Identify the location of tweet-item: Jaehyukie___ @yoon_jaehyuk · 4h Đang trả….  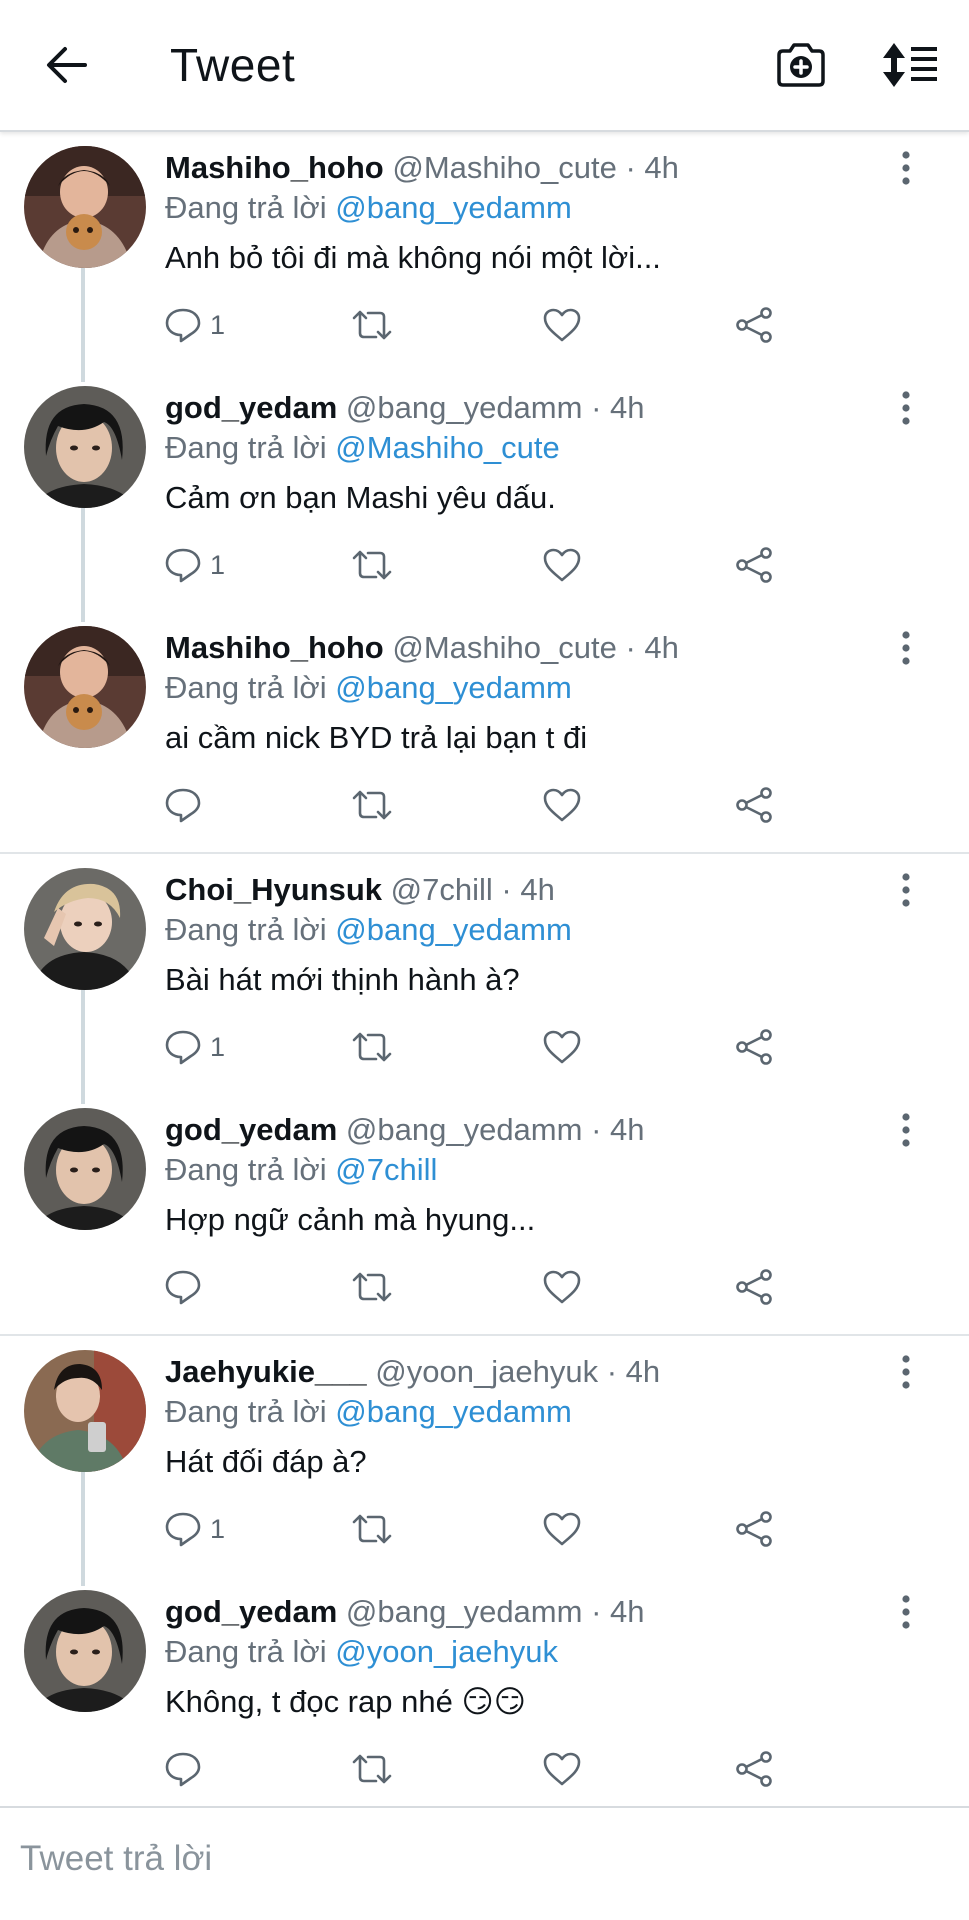
(484, 1461).